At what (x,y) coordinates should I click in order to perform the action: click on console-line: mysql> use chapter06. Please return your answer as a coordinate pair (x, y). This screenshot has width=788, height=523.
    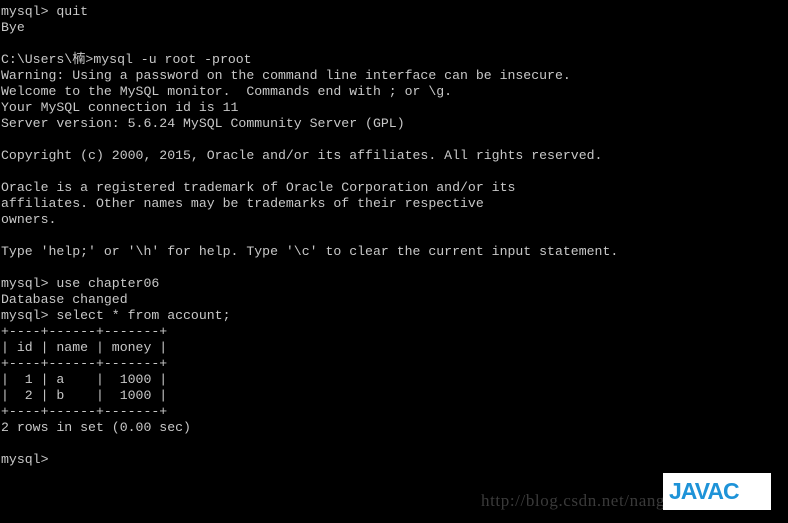
    Looking at the image, I should click on (80, 283).